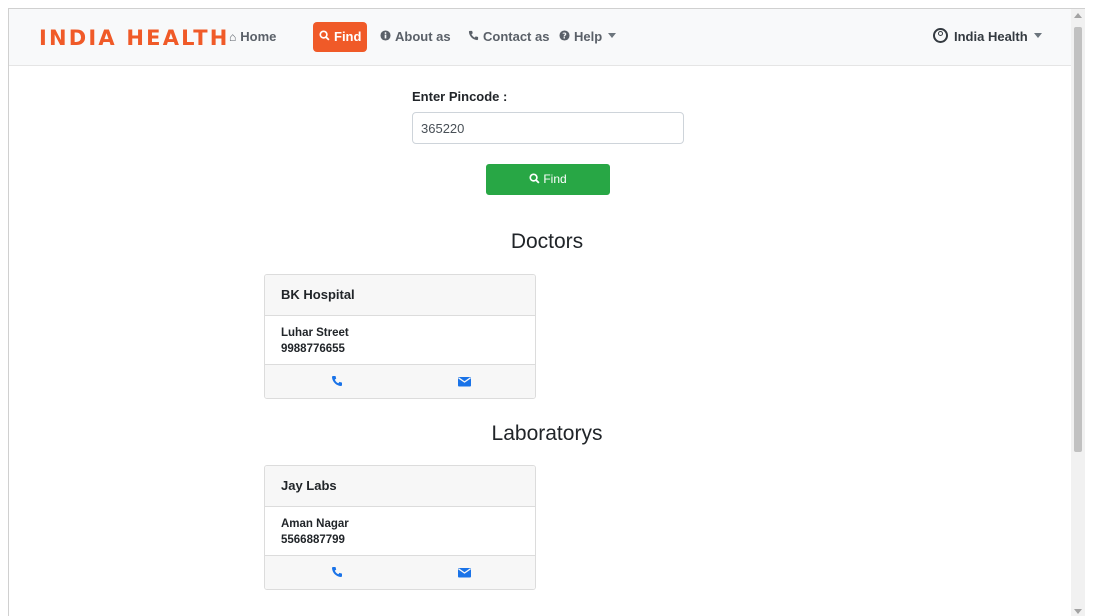 The height and width of the screenshot is (616, 1094). I want to click on nav-about: About as, so click(415, 37).